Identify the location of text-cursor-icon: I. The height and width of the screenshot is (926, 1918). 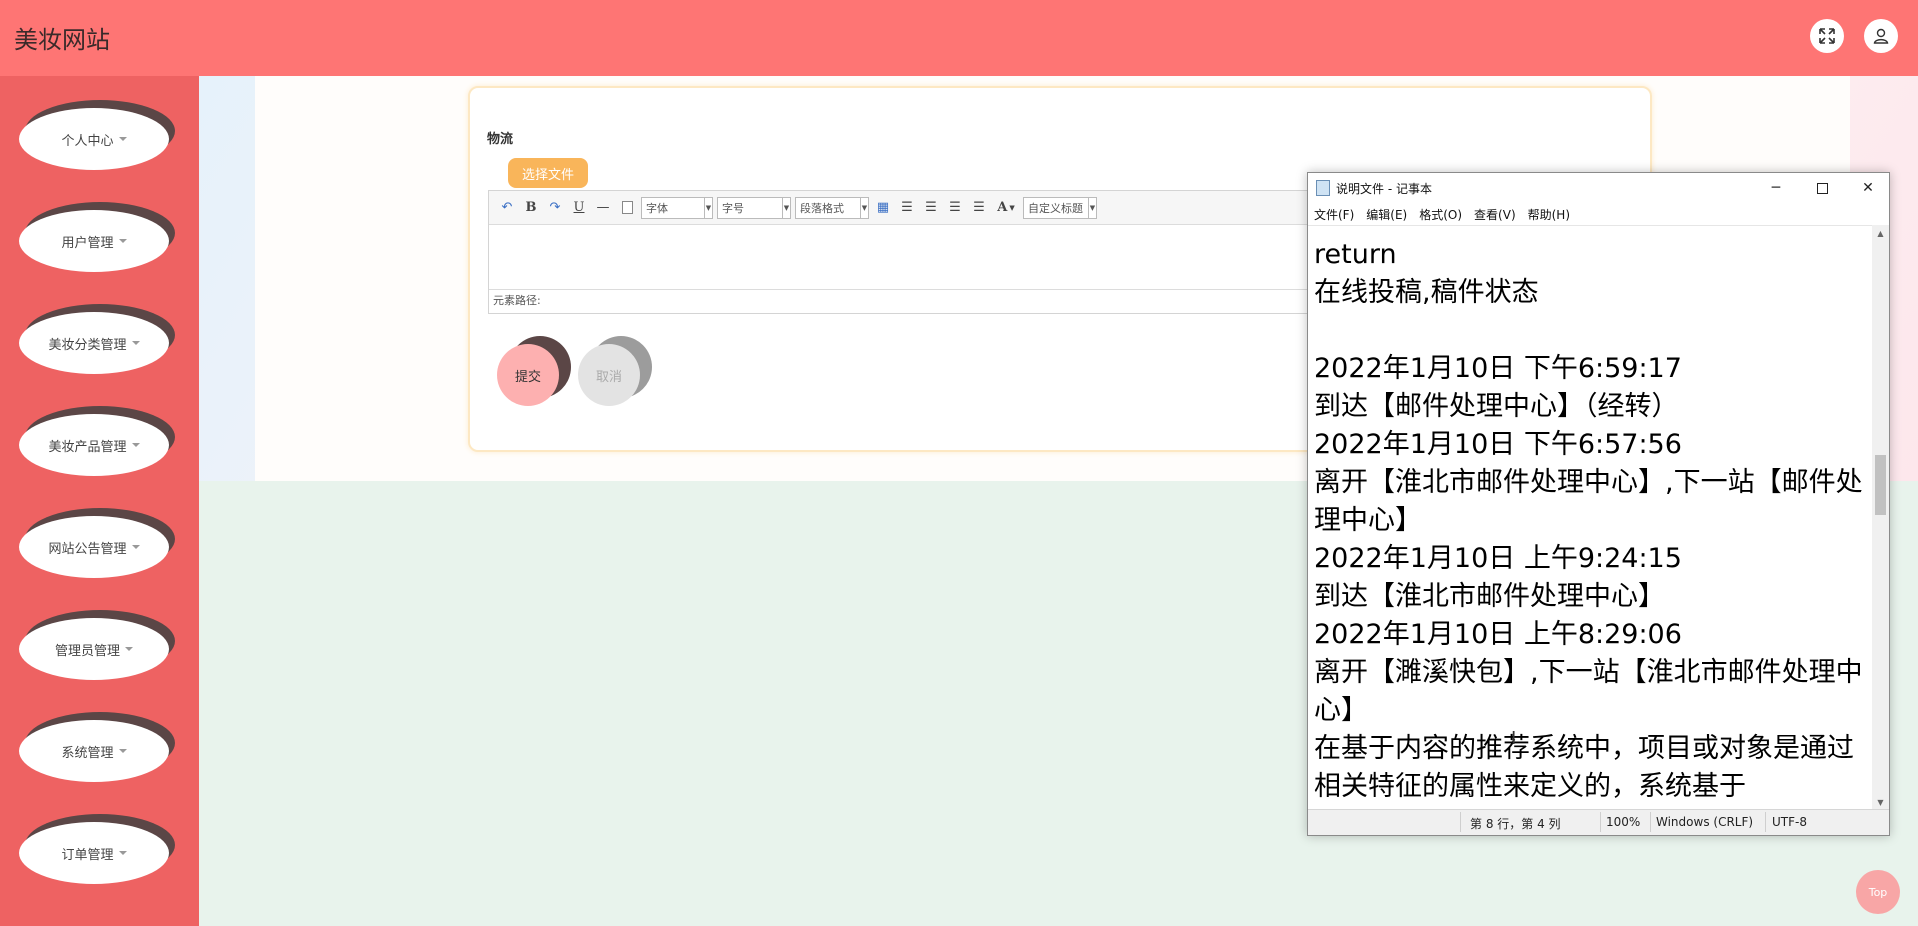
(1514, 738).